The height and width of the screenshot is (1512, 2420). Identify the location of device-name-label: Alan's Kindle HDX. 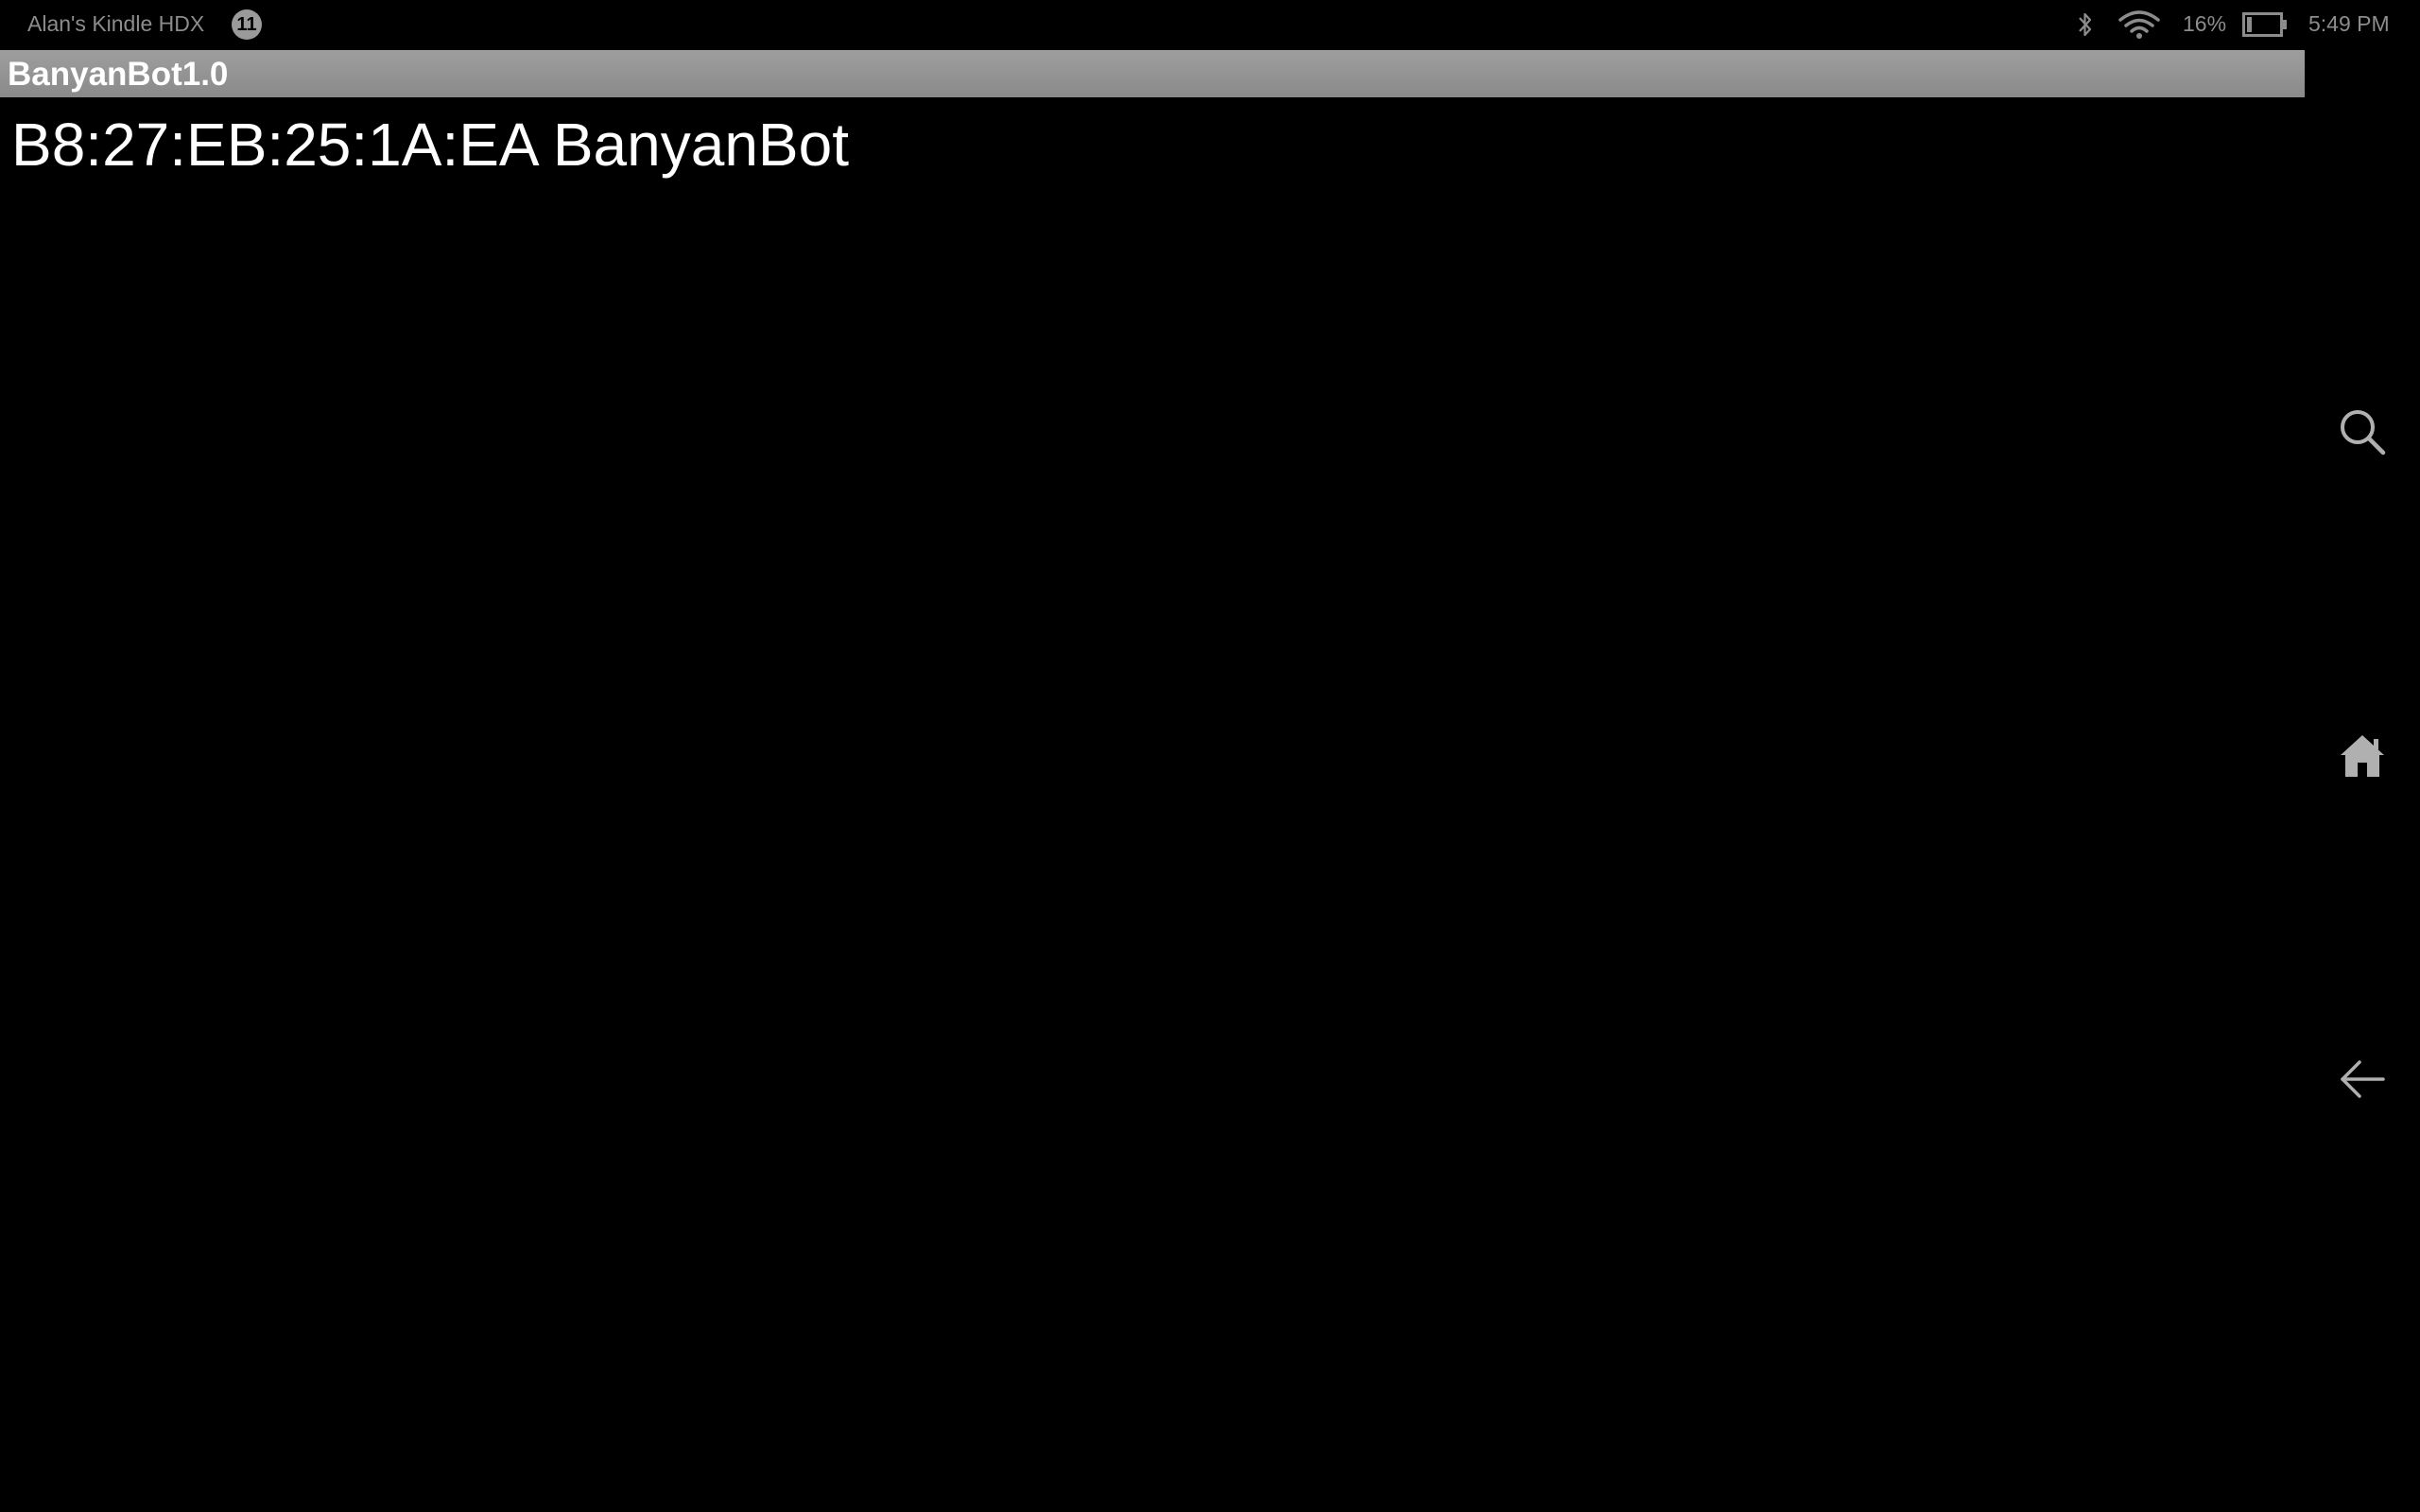
(116, 23).